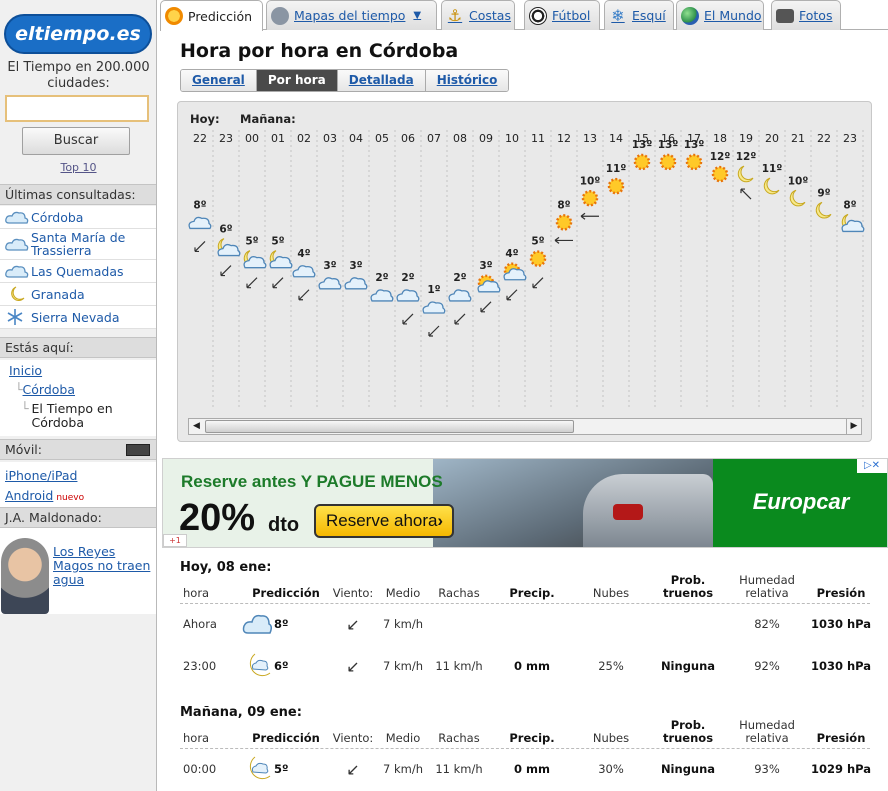 This screenshot has height=791, width=888. I want to click on city-search-input, so click(77, 108).